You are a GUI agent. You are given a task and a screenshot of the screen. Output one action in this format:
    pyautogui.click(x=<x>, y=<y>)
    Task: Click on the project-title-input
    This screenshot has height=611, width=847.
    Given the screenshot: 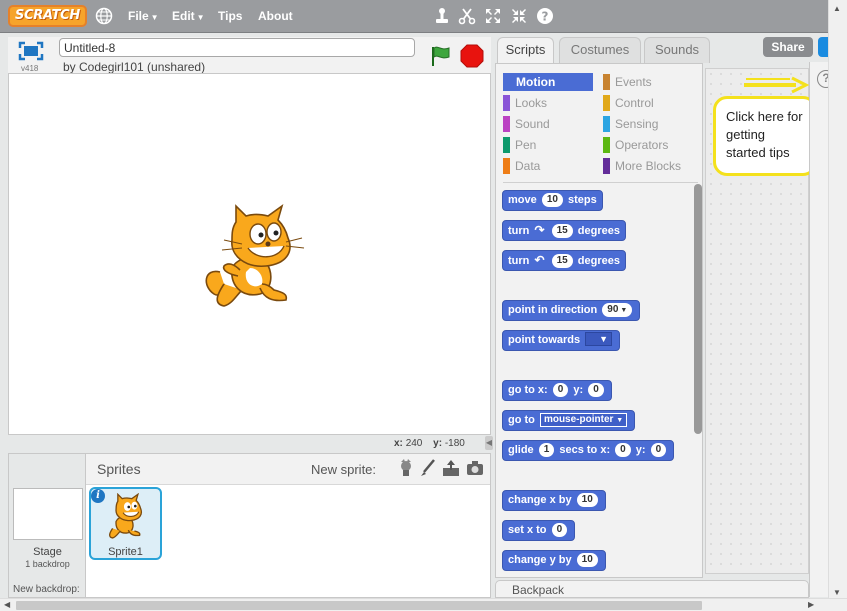 What is the action you would take?
    pyautogui.click(x=237, y=47)
    